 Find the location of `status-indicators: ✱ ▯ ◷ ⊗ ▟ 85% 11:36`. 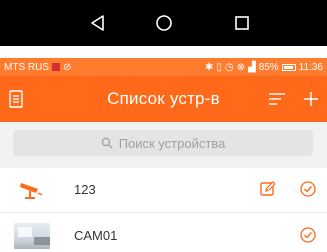

status-indicators: ✱ ▯ ◷ ⊗ ▟ 85% 11:36 is located at coordinates (264, 67).